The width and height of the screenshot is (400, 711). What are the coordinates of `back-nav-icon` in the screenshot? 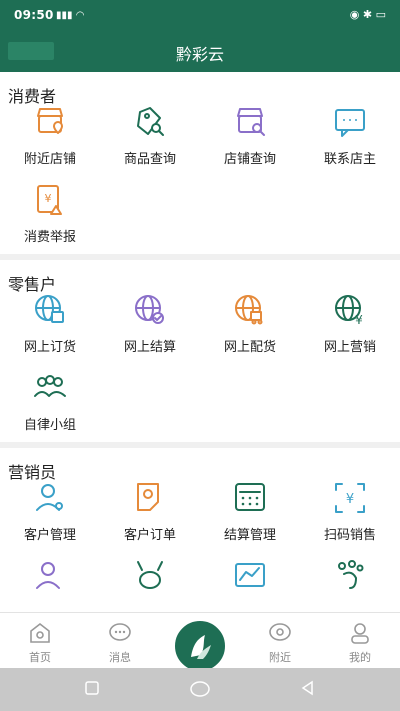 It's located at (308, 688).